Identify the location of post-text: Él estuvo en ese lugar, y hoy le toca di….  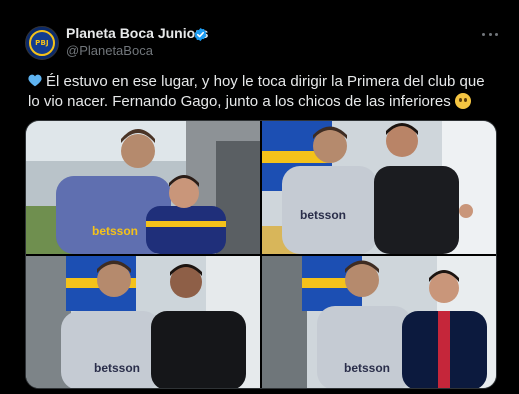
(263, 92).